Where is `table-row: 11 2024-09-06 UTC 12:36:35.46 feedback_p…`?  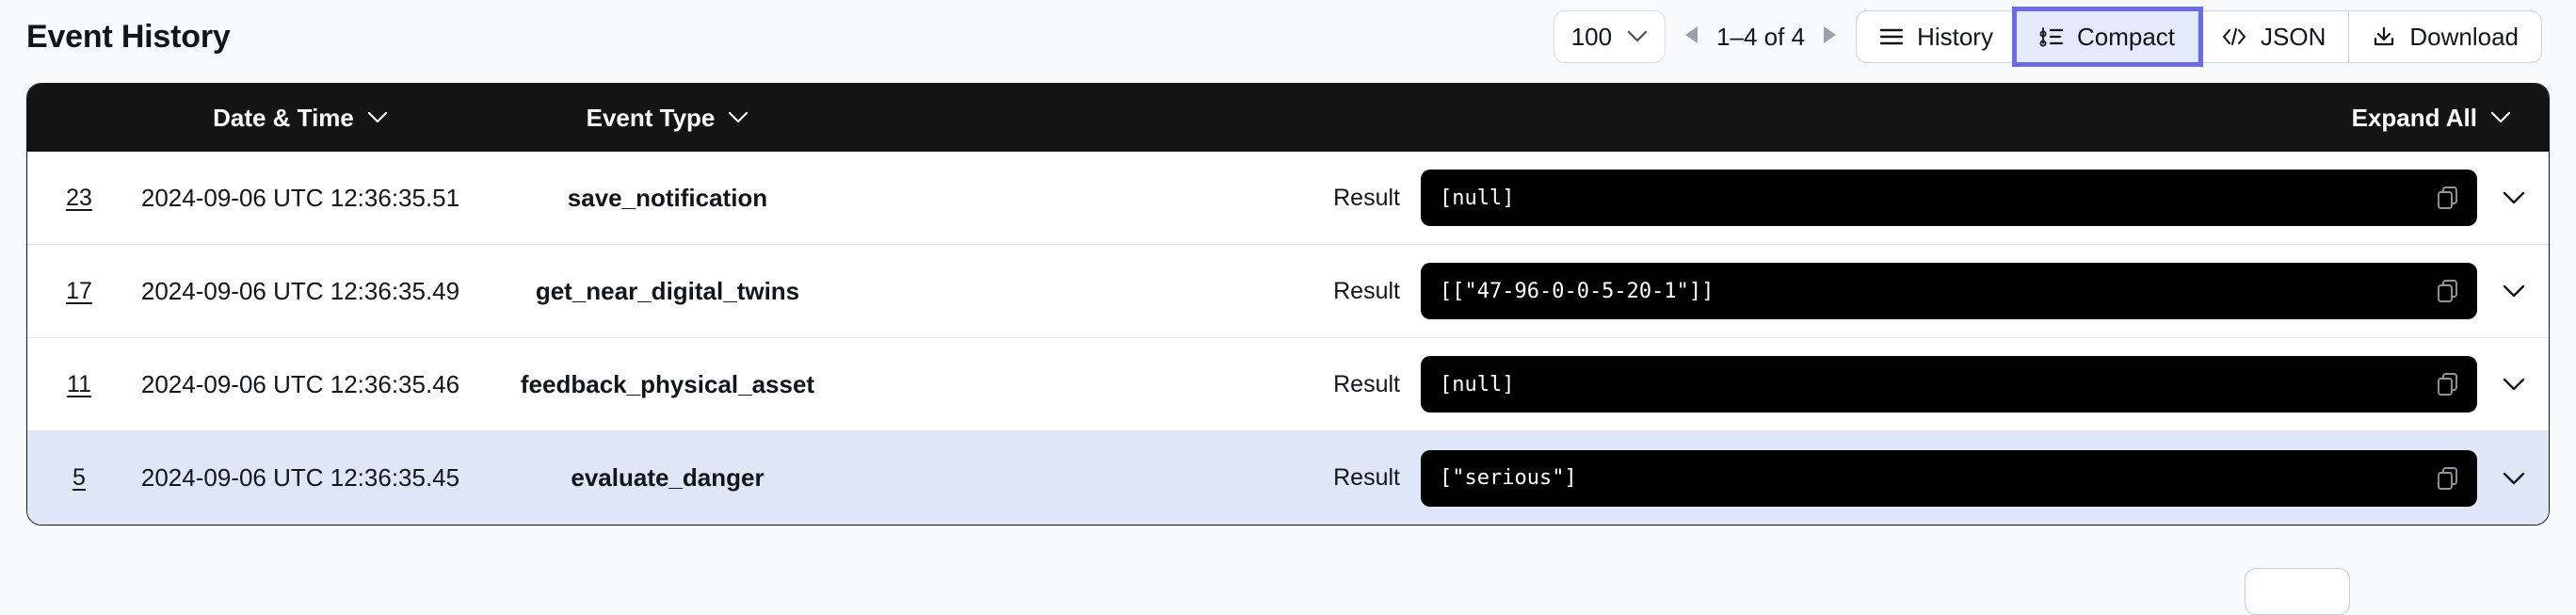
table-row: 11 2024-09-06 UTC 12:36:35.46 feedback_p… is located at coordinates (1288, 384).